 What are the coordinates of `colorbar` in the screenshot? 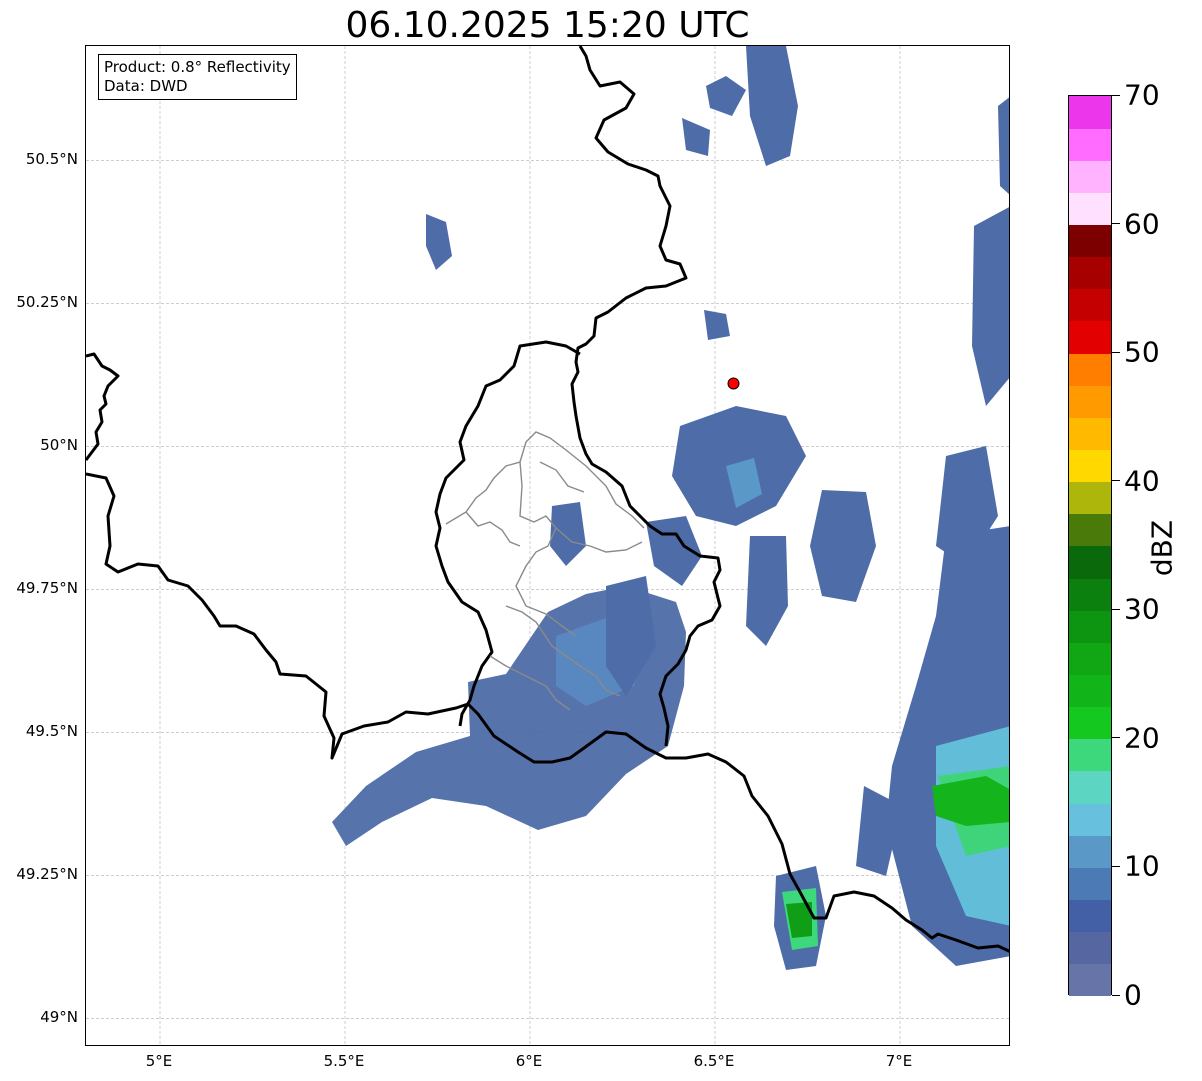 It's located at (1090, 546).